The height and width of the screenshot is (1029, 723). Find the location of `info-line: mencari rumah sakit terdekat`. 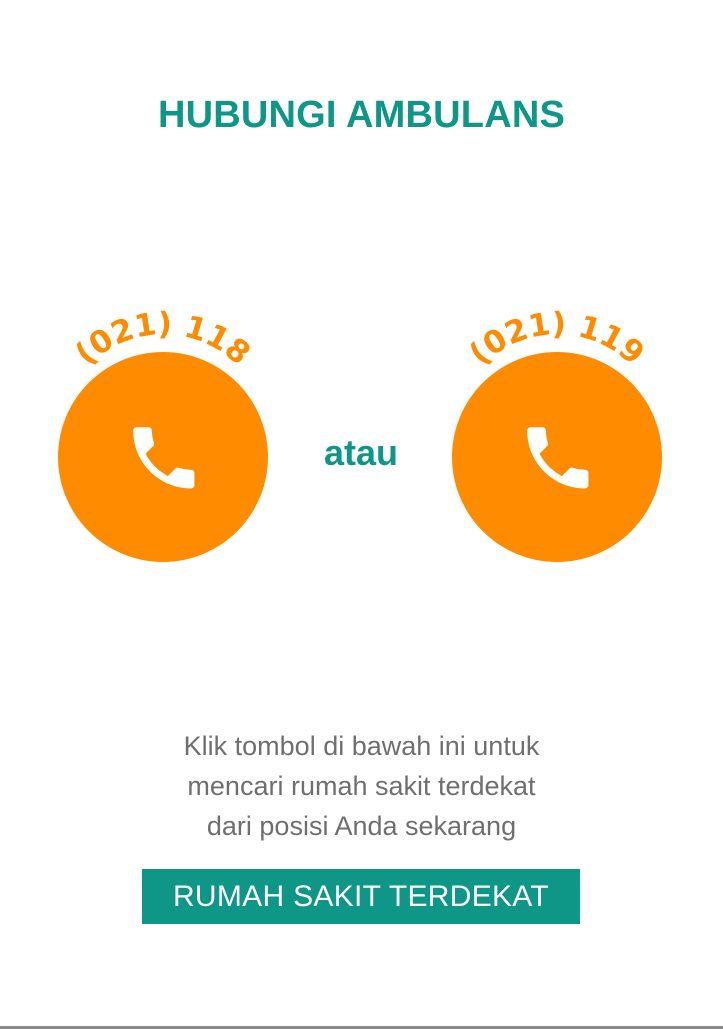

info-line: mencari rumah sakit terdekat is located at coordinates (361, 786).